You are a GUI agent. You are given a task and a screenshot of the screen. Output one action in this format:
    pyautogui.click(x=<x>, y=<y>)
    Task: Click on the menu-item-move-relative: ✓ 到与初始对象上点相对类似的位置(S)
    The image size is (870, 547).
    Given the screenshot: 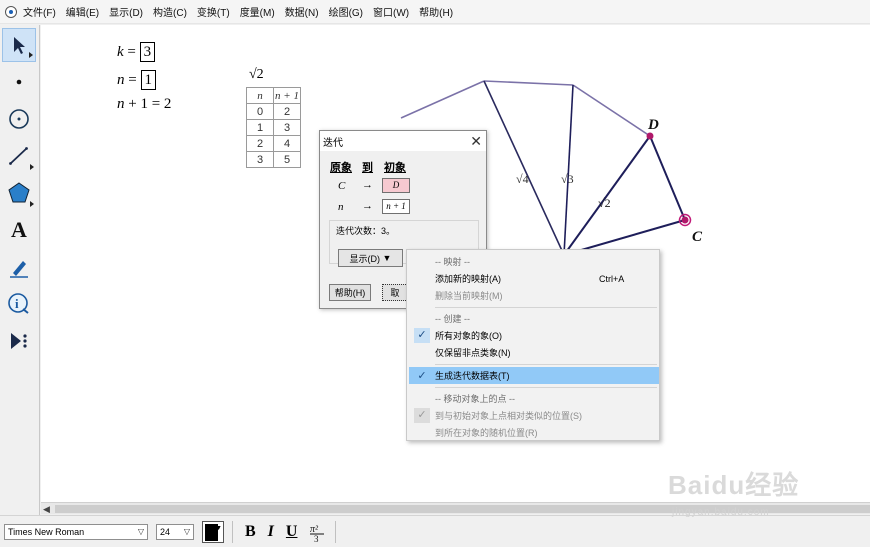 What is the action you would take?
    pyautogui.click(x=534, y=415)
    